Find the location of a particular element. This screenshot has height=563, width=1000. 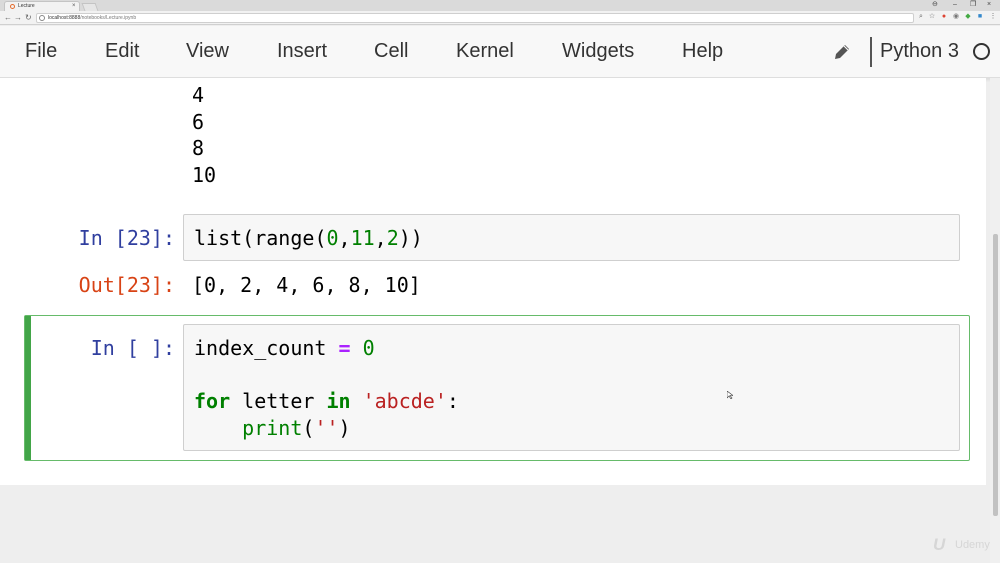

mouse-pointer-icon is located at coordinates (730, 395).